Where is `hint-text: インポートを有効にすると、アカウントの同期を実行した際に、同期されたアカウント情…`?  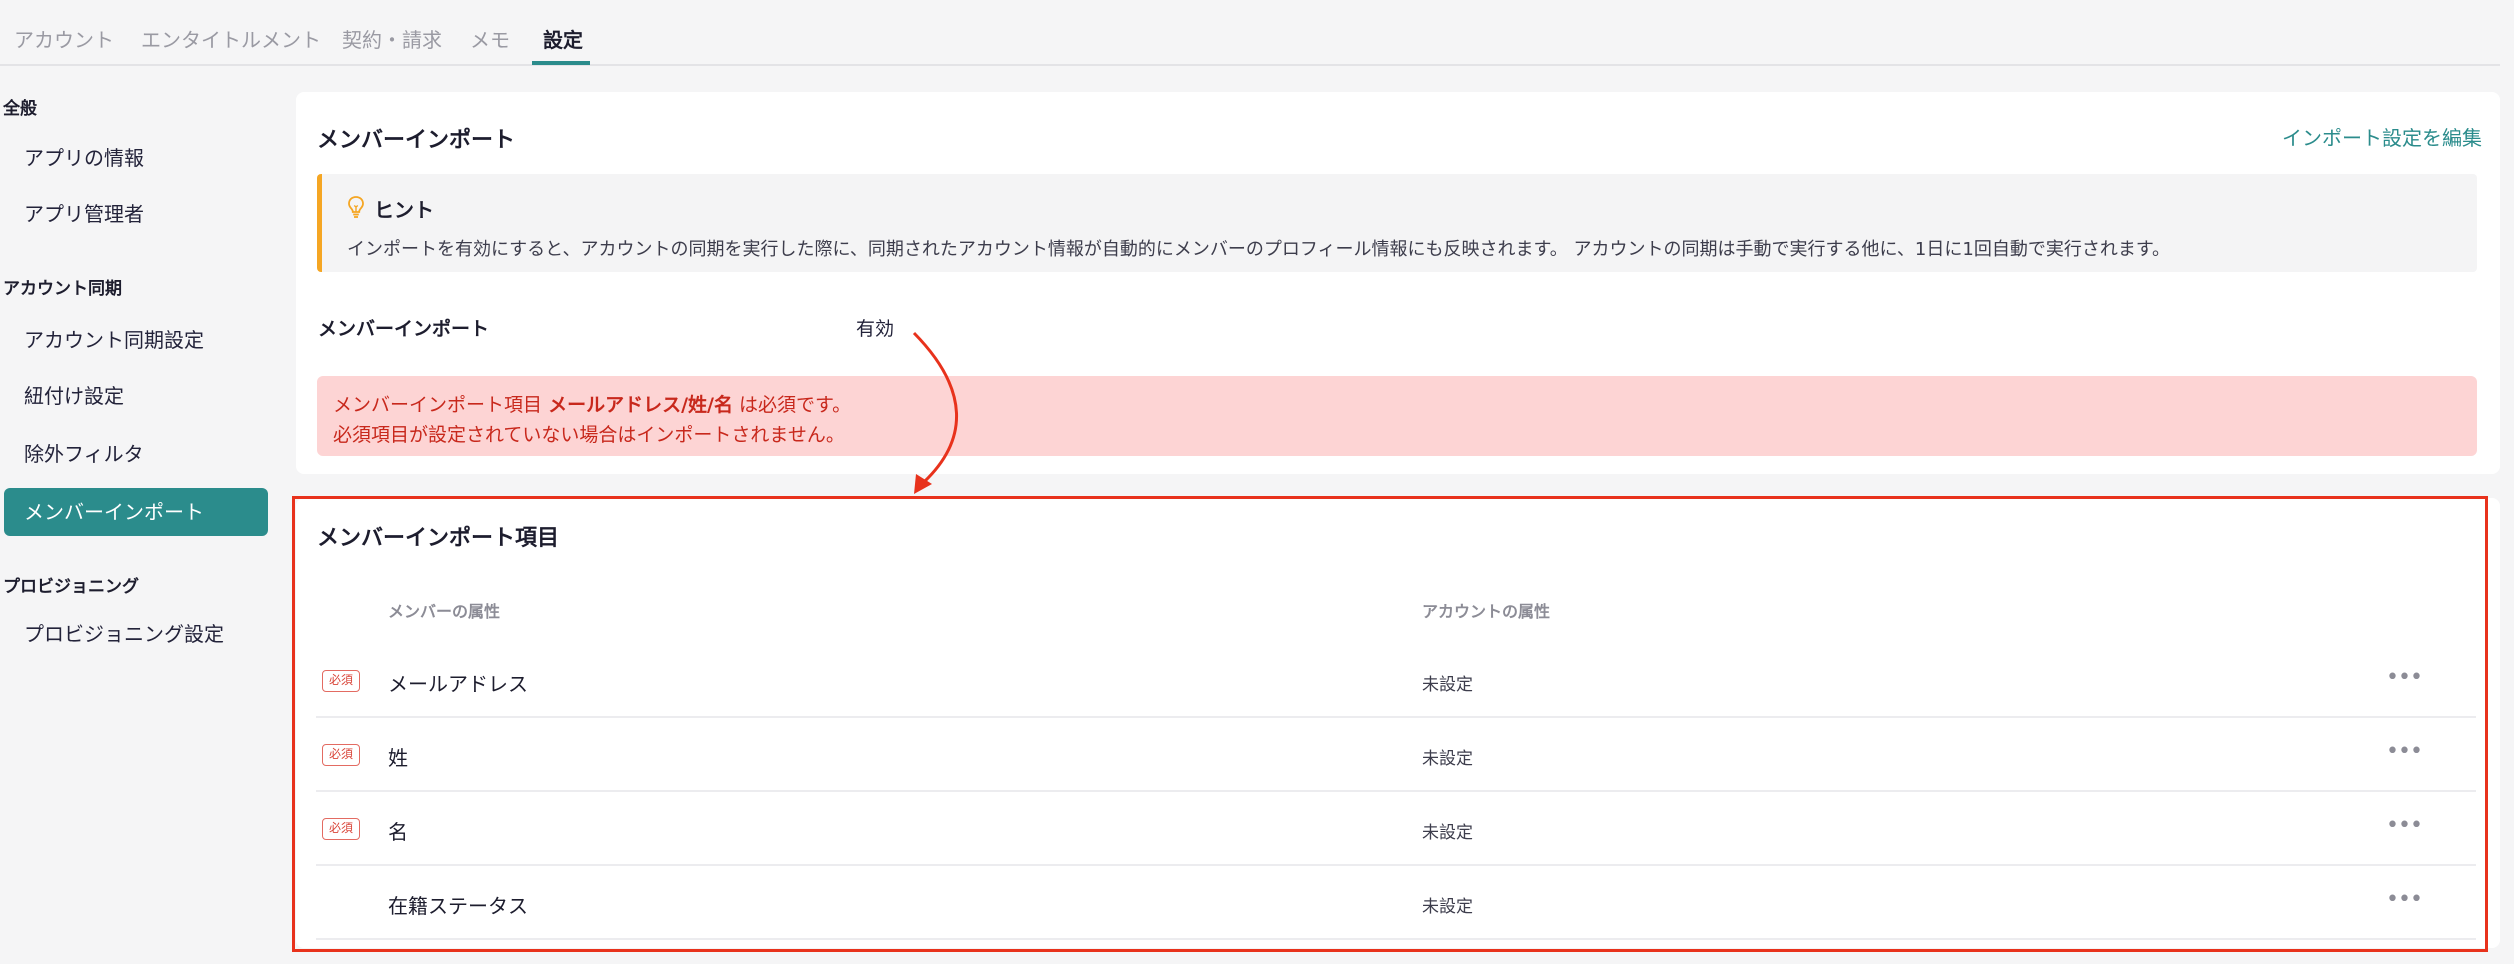
hint-text: インポートを有効にすると、アカウントの同期を実行した際に、同期されたアカウント情… is located at coordinates (1259, 249).